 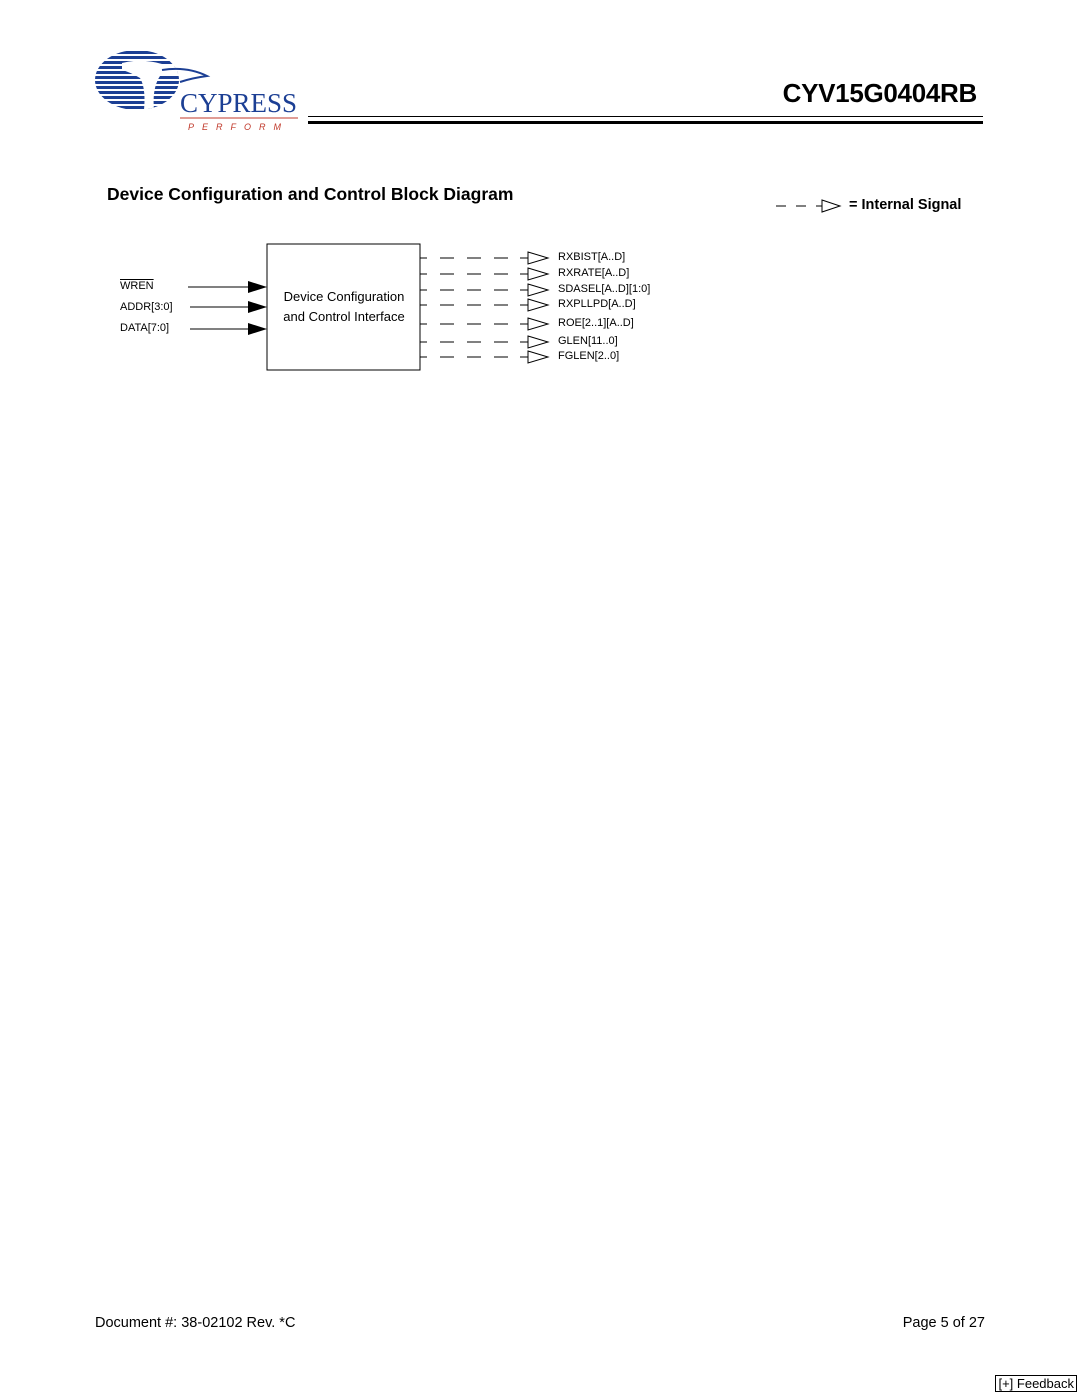 What do you see at coordinates (1036, 1383) in the screenshot?
I see `feedback-link: [+] Feedback` at bounding box center [1036, 1383].